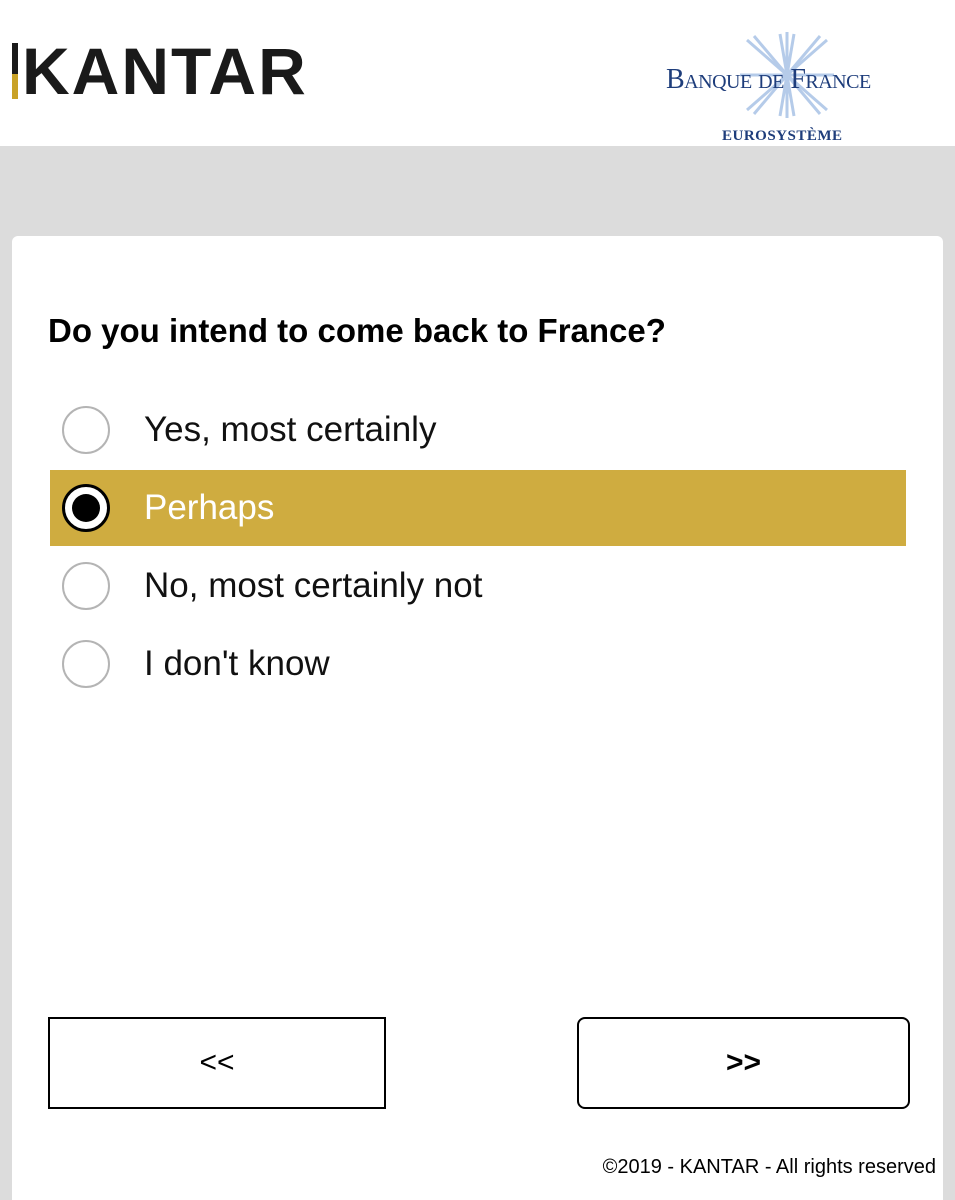  Describe the element at coordinates (313, 585) in the screenshot. I see `option-label: No, most certainly not` at that location.